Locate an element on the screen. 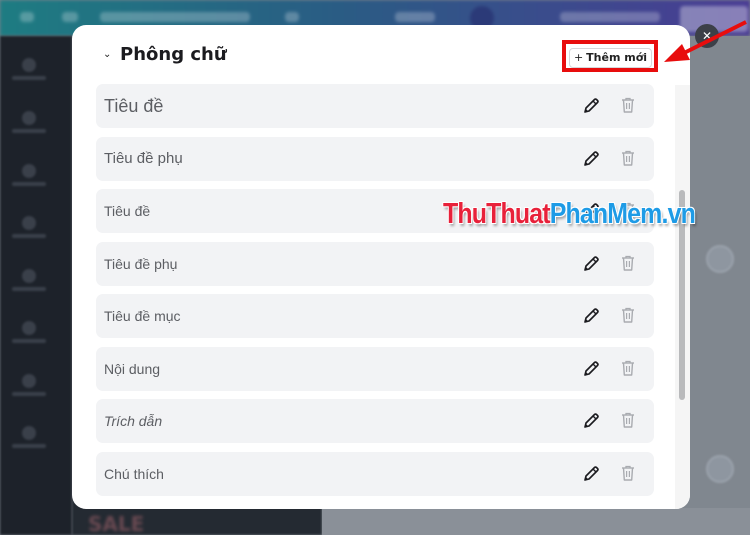 This screenshot has width=750, height=535. watermark-part2: PhanMem is located at coordinates (606, 214).